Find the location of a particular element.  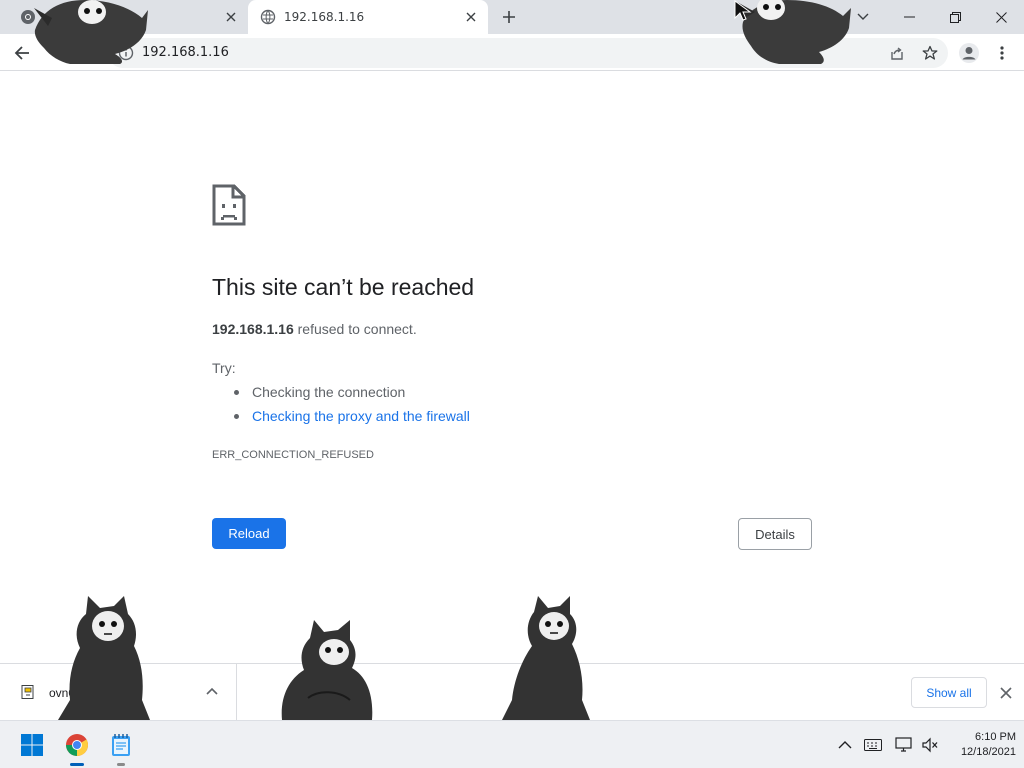

error-message-text: refused to connect. is located at coordinates (355, 329).